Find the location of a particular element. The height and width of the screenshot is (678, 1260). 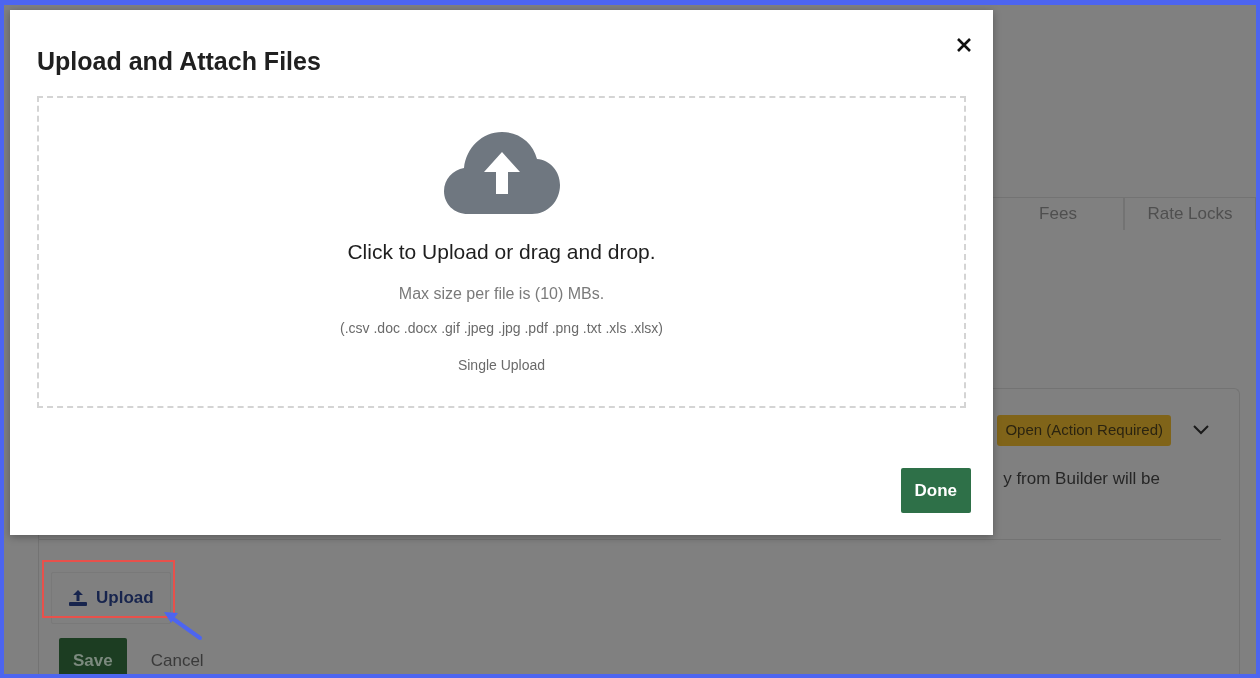

upload-mode-text: Single Upload is located at coordinates (501, 365).